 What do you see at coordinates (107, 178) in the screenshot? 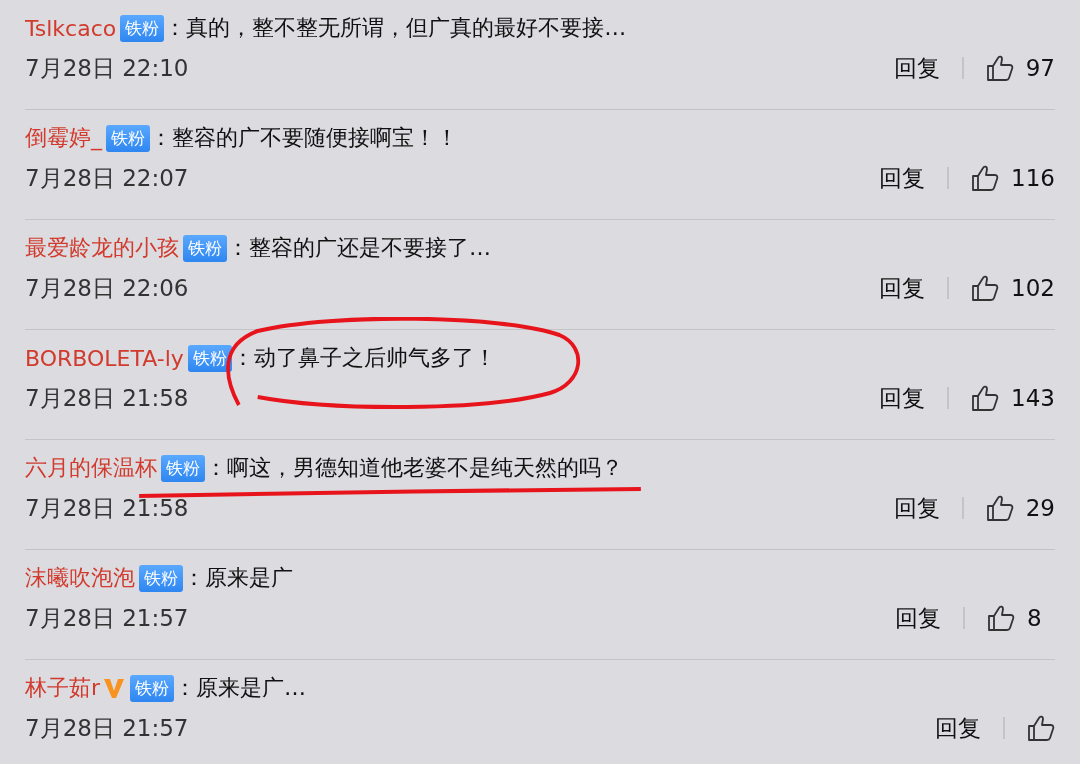
I see `comment-time: 7月28日 22:07` at bounding box center [107, 178].